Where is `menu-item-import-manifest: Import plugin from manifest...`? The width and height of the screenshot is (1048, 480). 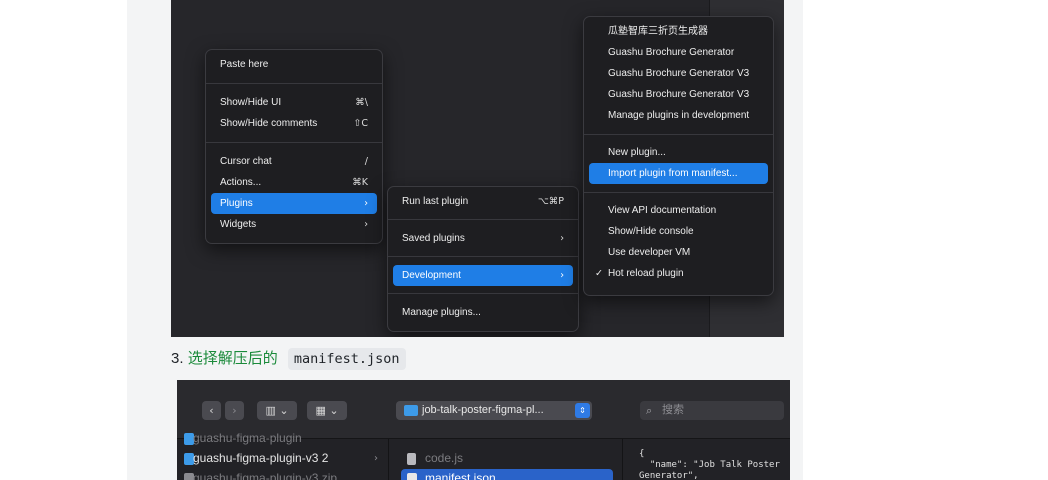
menu-item-import-manifest: Import plugin from manifest... is located at coordinates (678, 173).